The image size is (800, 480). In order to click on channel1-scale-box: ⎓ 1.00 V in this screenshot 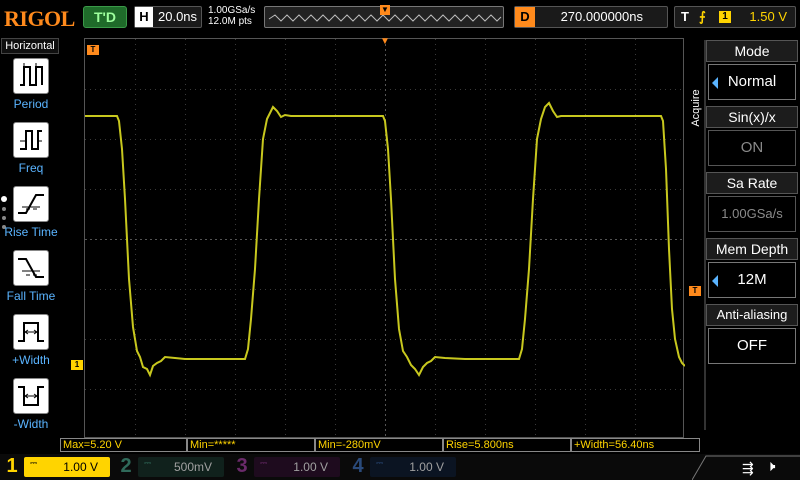, I will do `click(67, 467)`.